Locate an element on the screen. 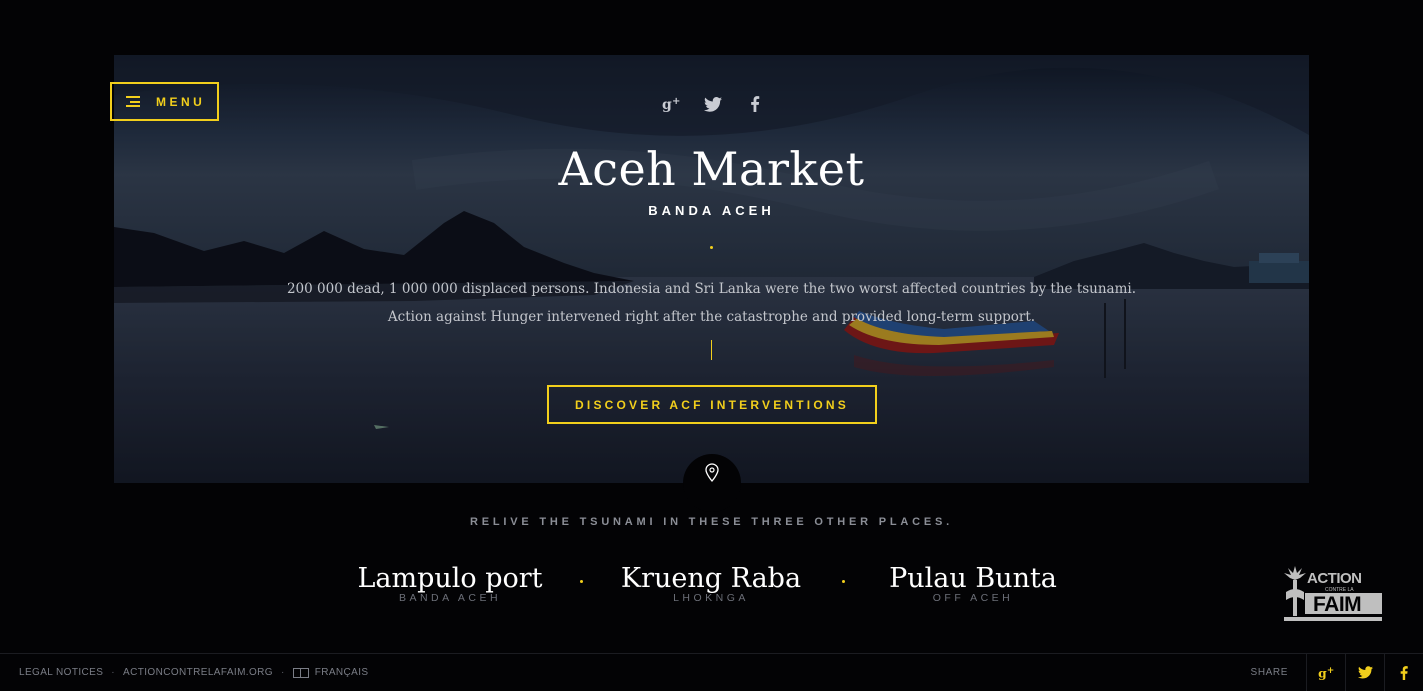  share-facebook-button is located at coordinates (1403, 672).